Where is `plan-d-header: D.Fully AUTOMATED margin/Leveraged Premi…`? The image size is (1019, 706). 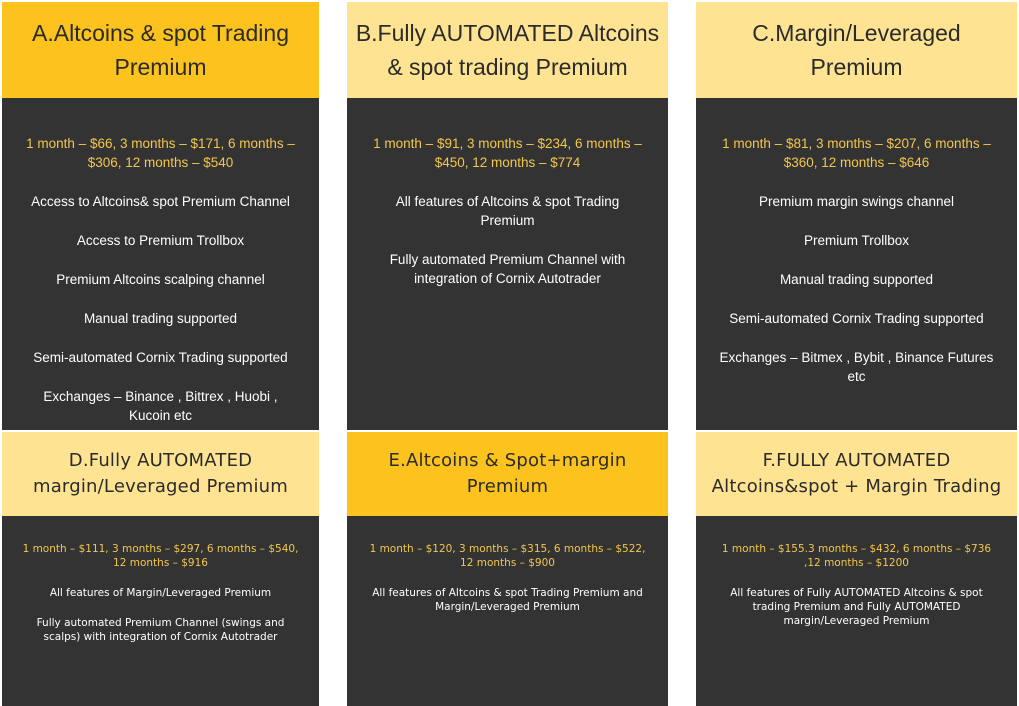 plan-d-header: D.Fully AUTOMATED margin/Leveraged Premi… is located at coordinates (160, 474).